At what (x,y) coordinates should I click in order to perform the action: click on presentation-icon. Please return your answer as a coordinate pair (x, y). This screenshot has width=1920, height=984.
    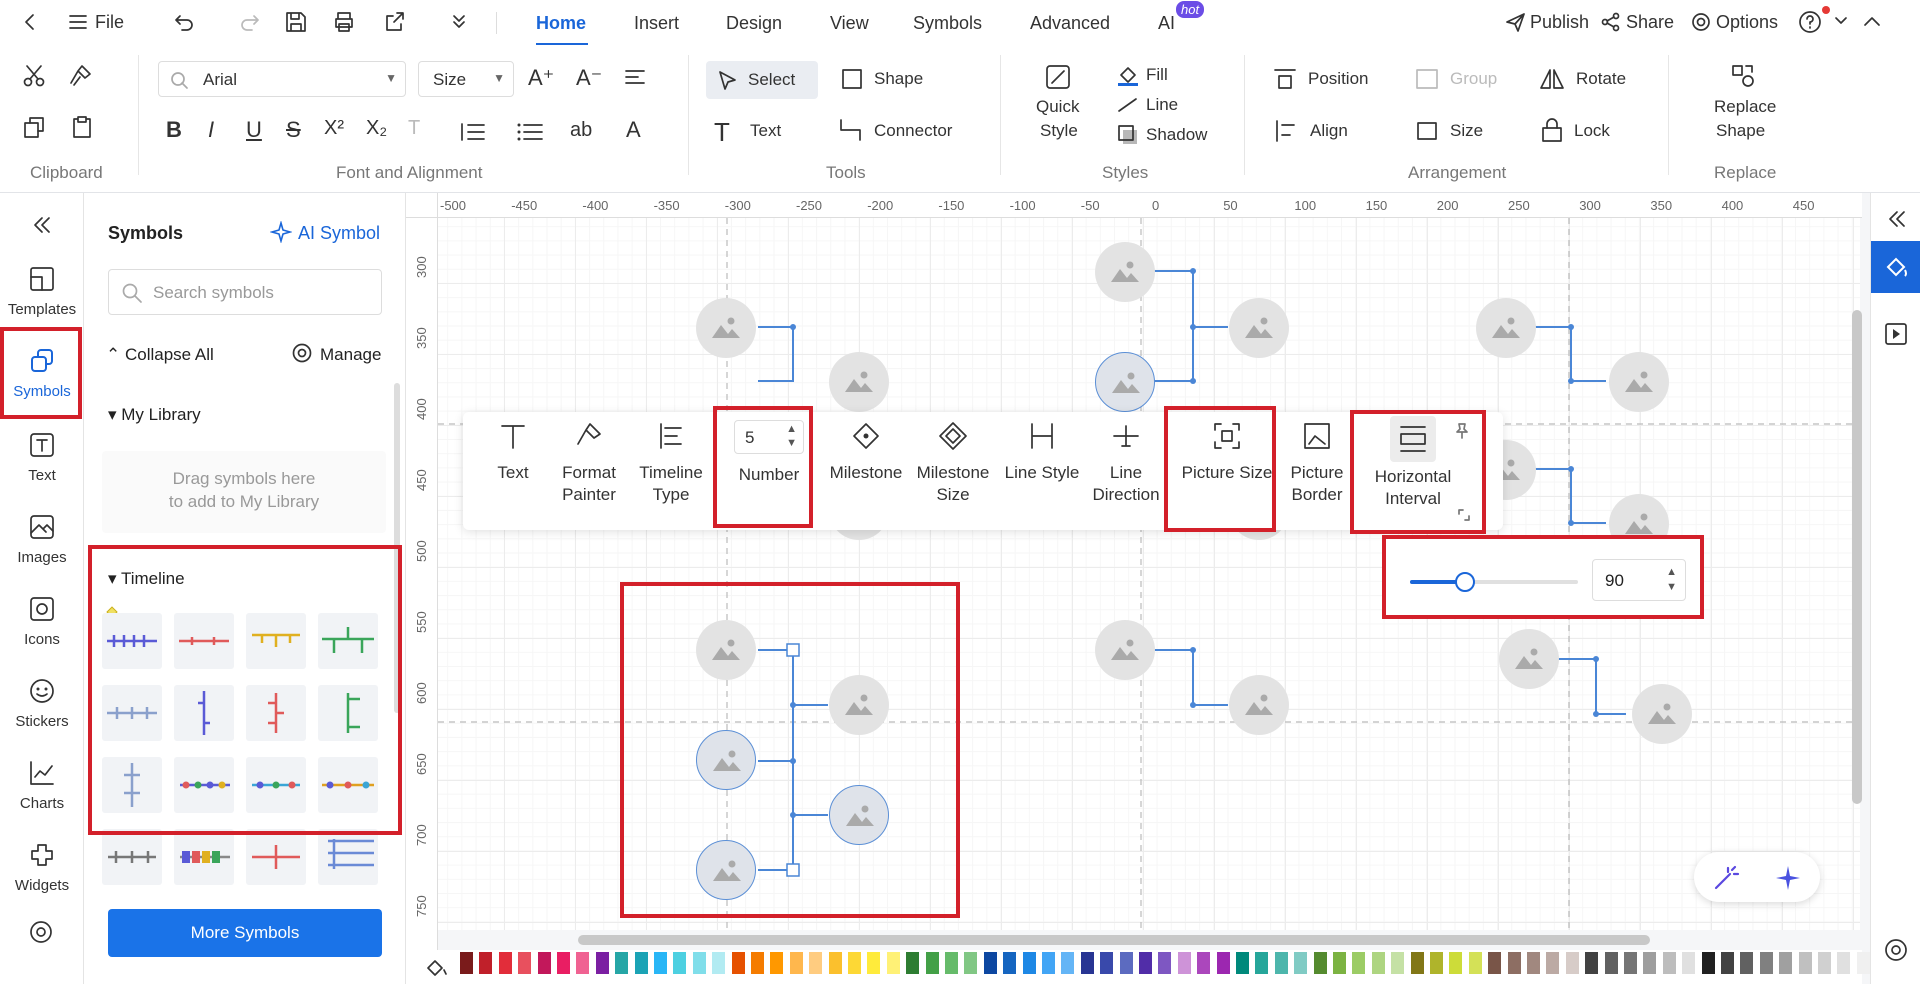
    Looking at the image, I should click on (1896, 334).